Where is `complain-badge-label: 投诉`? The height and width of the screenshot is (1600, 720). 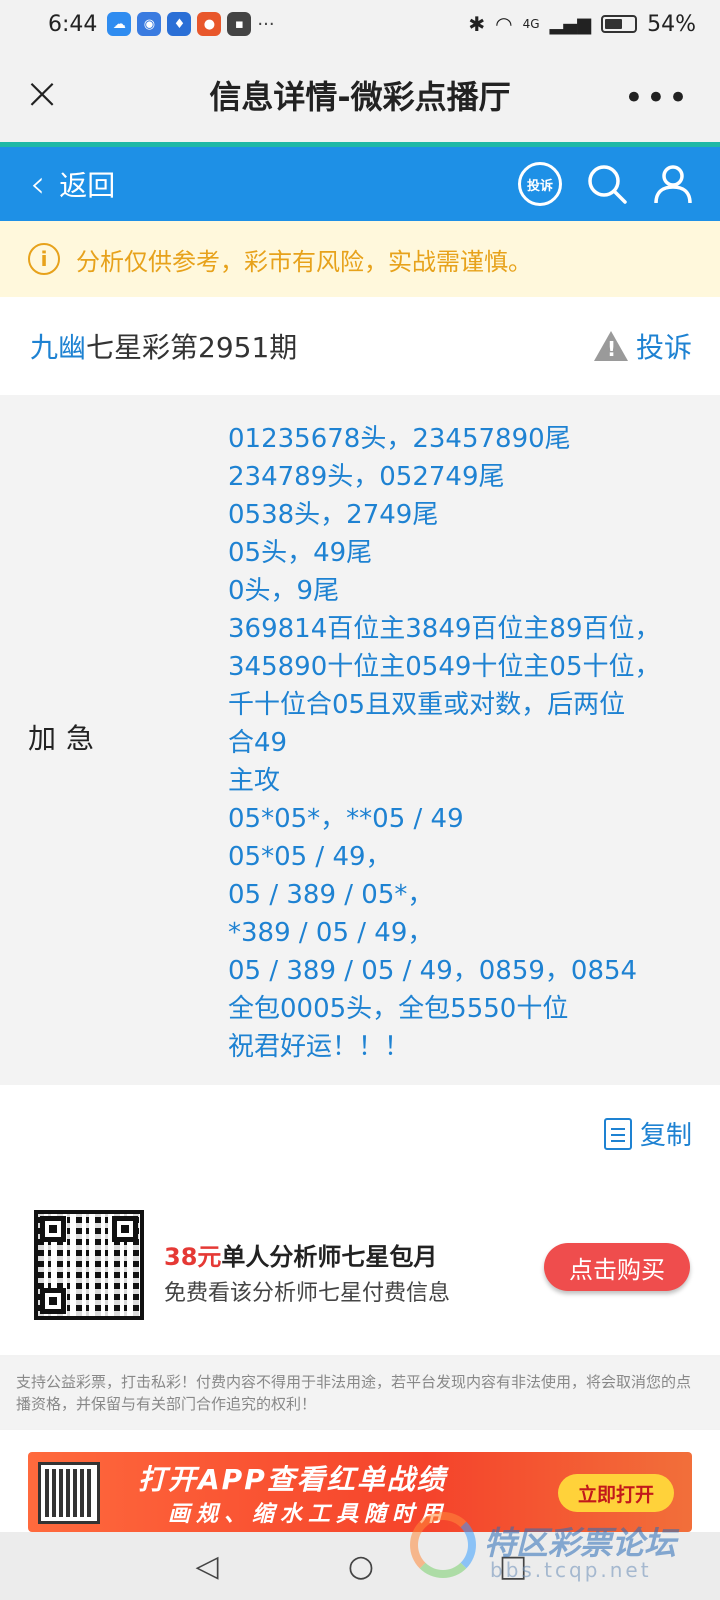 complain-badge-label: 投诉 is located at coordinates (539, 186).